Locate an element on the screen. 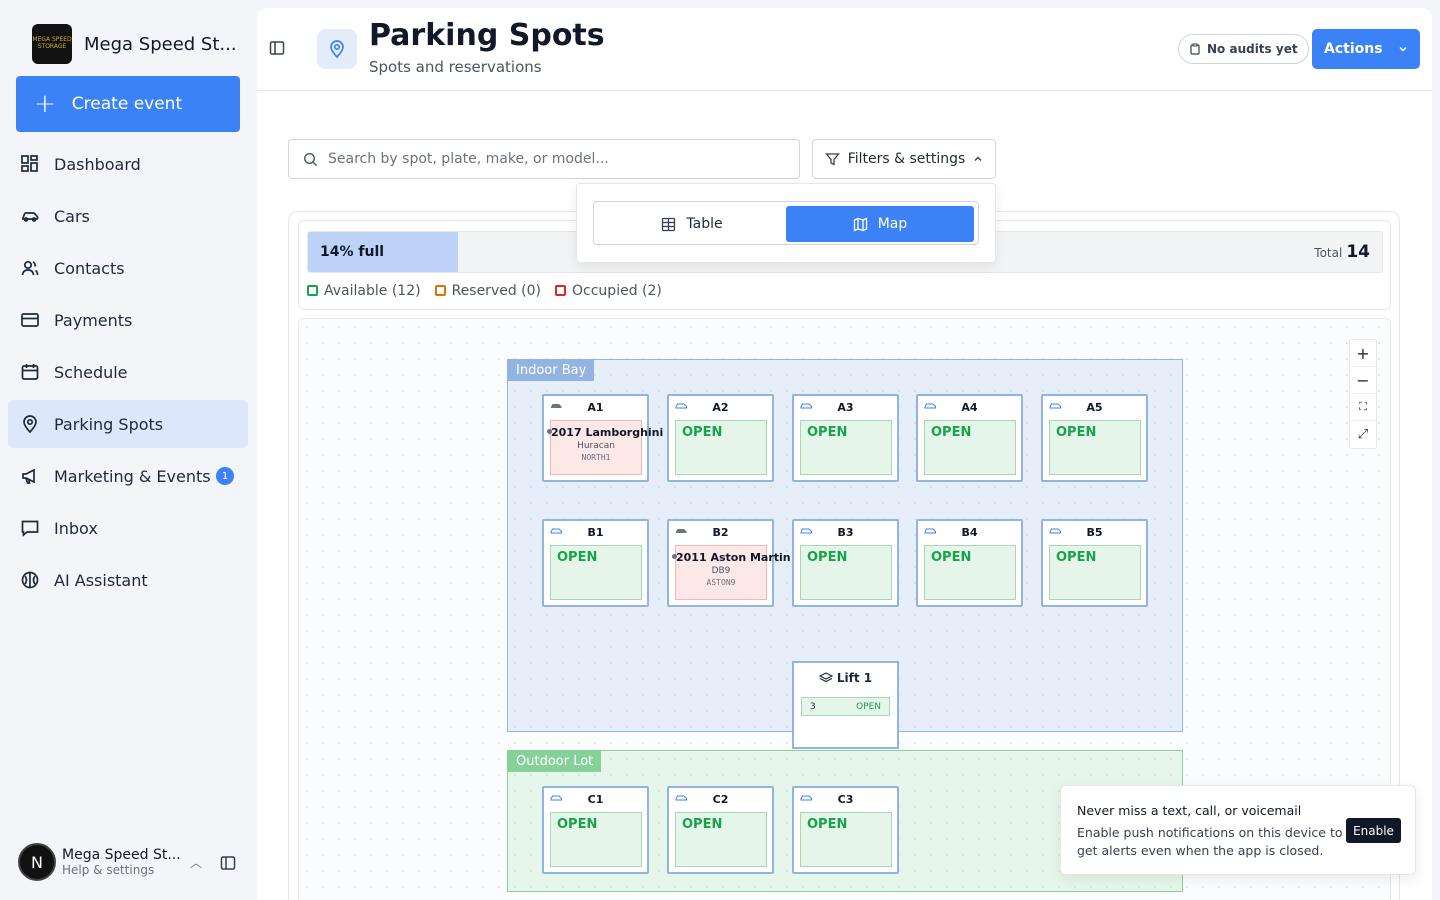  spot-b2: B2 2011 Aston Martin DB9 ASTON9 is located at coordinates (729, 563).